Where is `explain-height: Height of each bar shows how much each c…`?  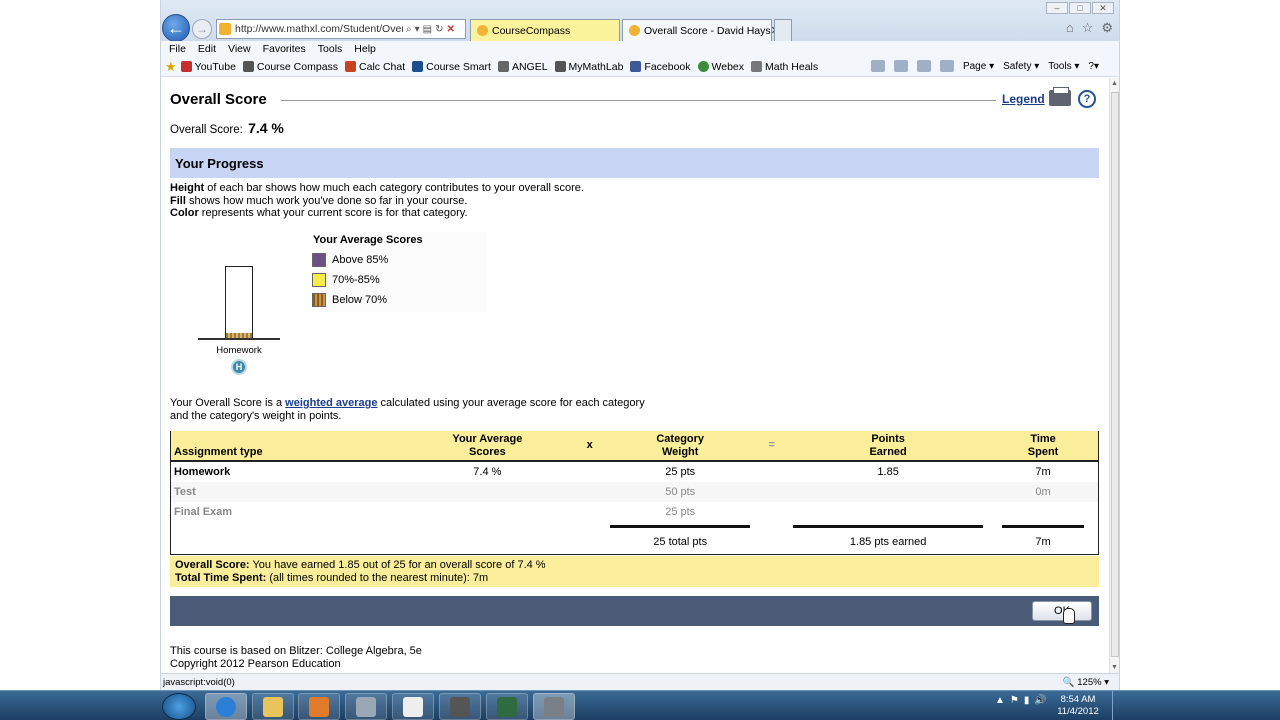 explain-height: Height of each bar shows how much each c… is located at coordinates (377, 188).